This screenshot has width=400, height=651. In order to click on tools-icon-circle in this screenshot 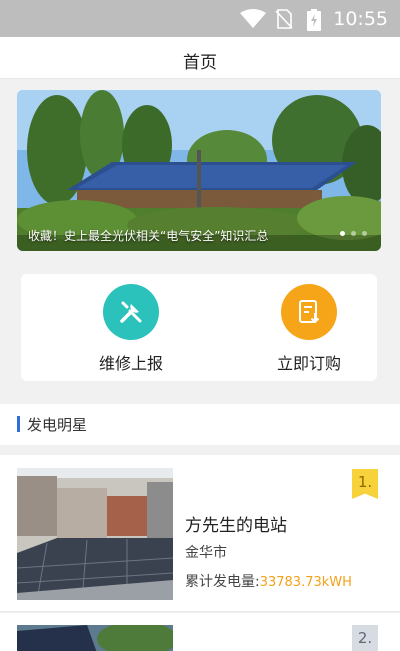, I will do `click(131, 312)`.